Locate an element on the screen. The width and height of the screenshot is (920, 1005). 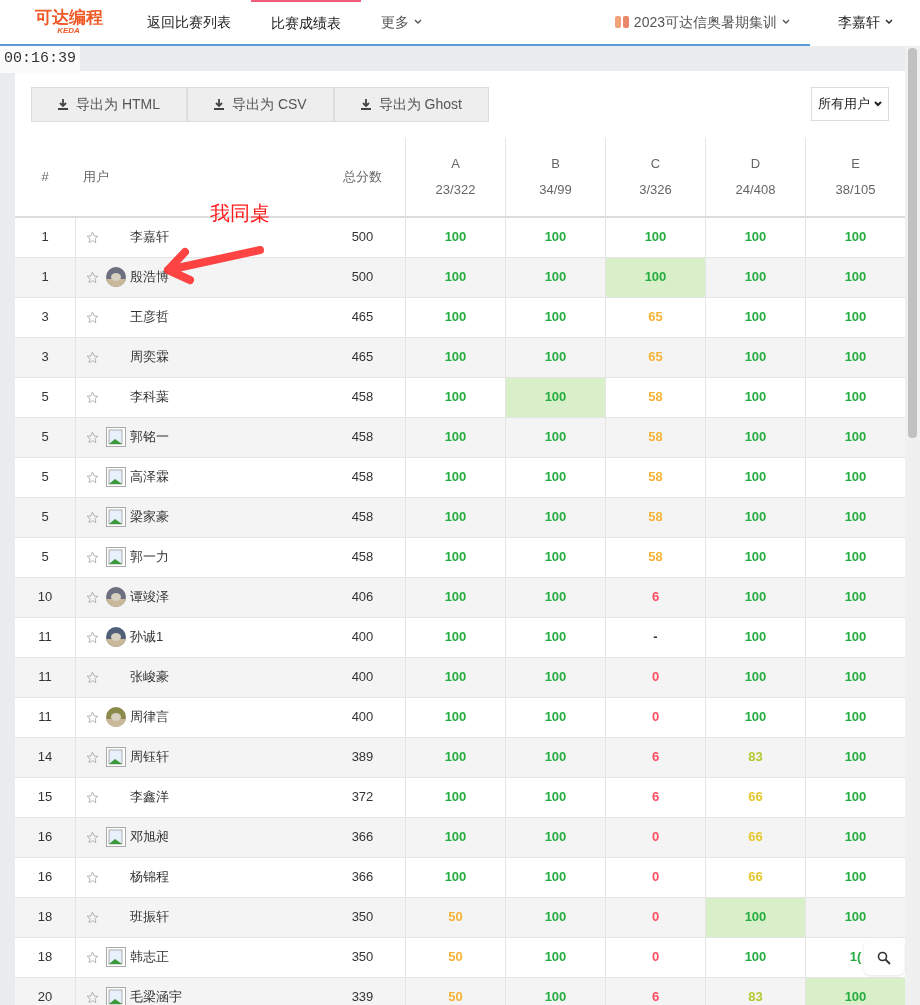
domain-menu: 2023可达信奥暑期集训 is located at coordinates (701, 22).